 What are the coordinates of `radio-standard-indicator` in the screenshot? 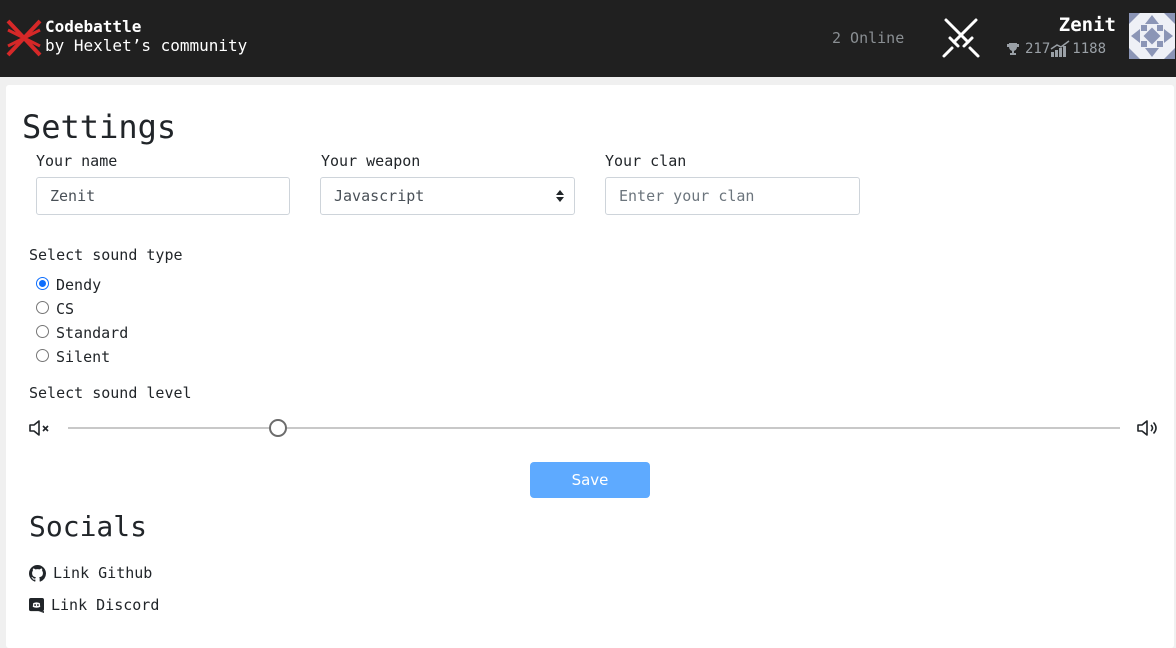 It's located at (42, 331).